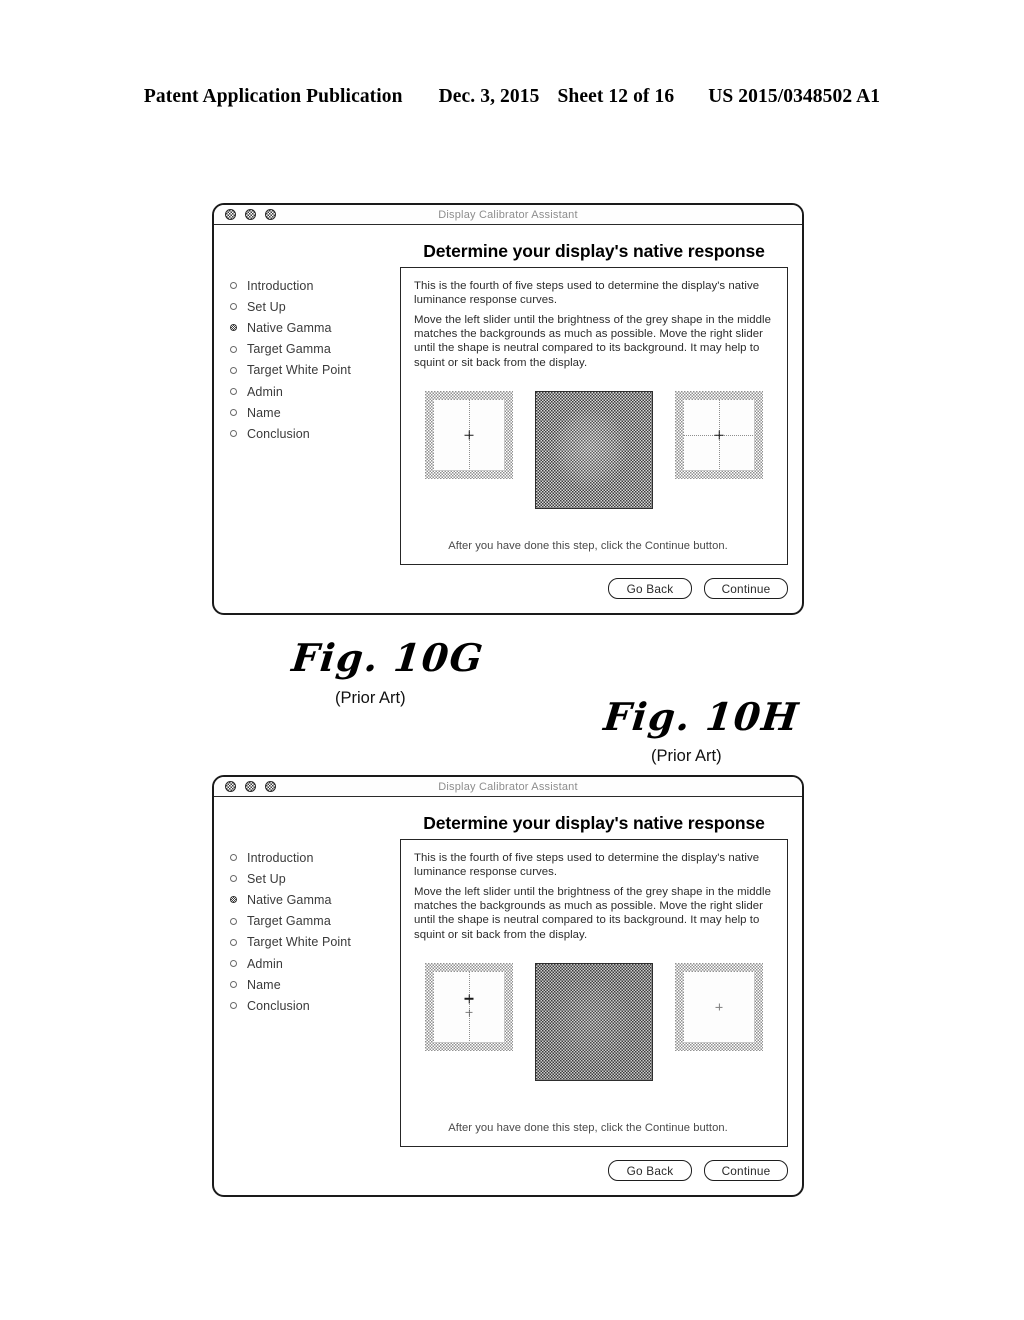 This screenshot has height=1320, width=1024. What do you see at coordinates (370, 698) in the screenshot?
I see `figure-10g-prior-art-note: (Prior Art)` at bounding box center [370, 698].